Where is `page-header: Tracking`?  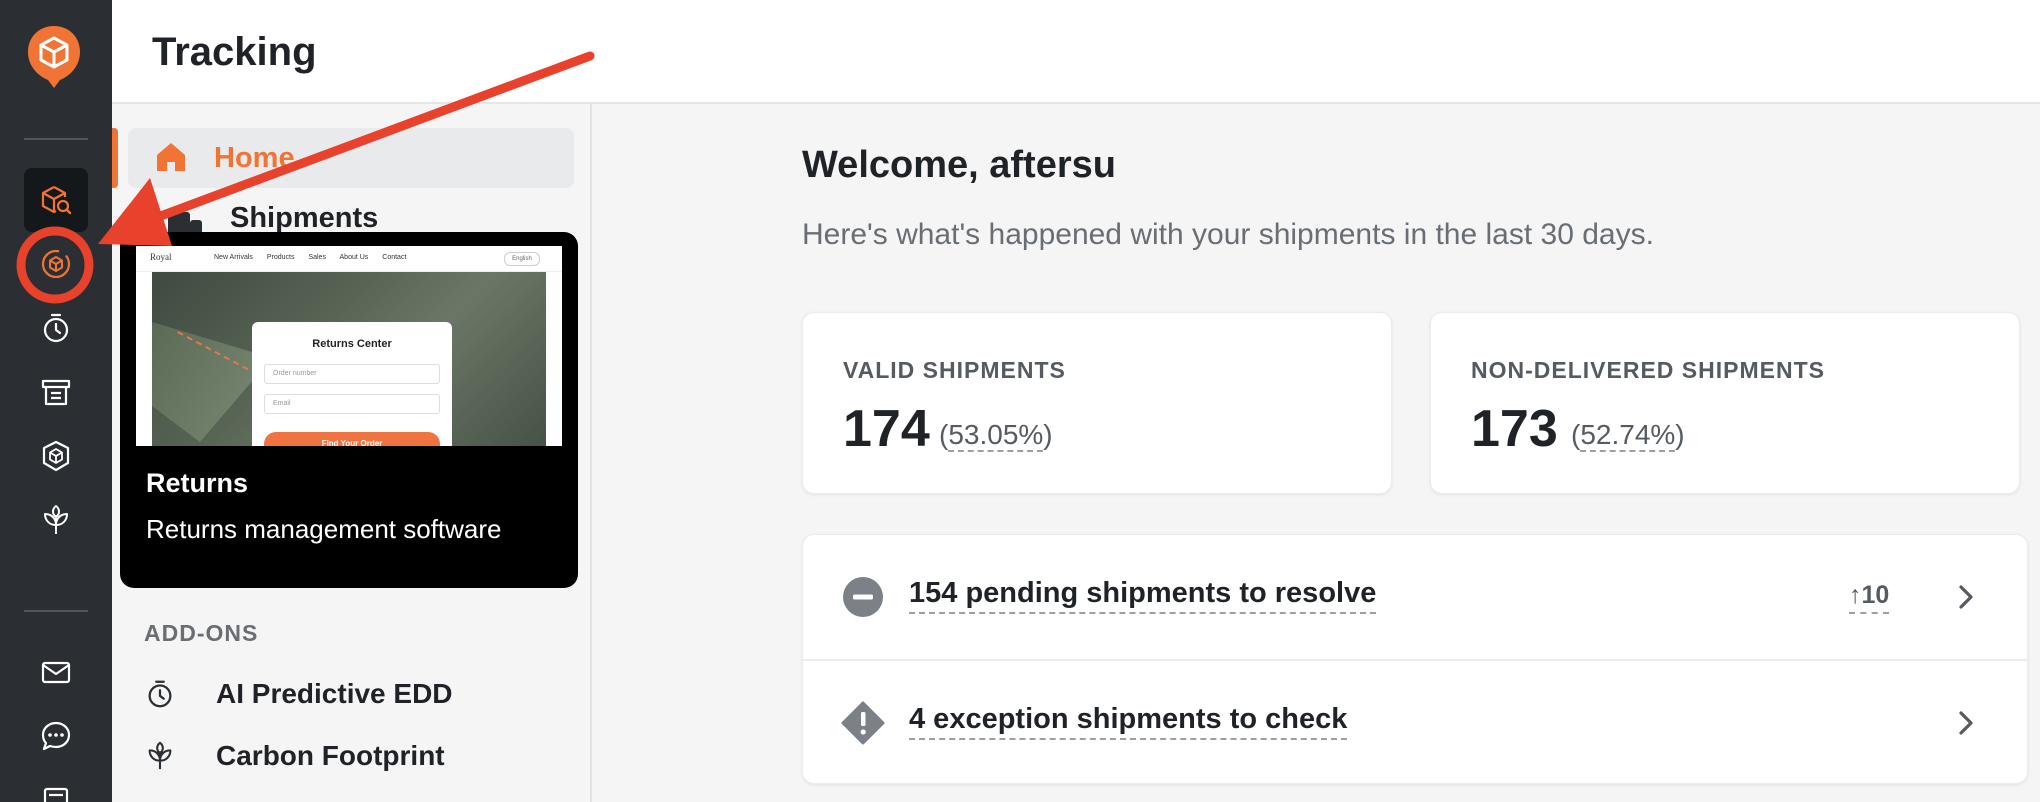
page-header: Tracking is located at coordinates (1076, 52).